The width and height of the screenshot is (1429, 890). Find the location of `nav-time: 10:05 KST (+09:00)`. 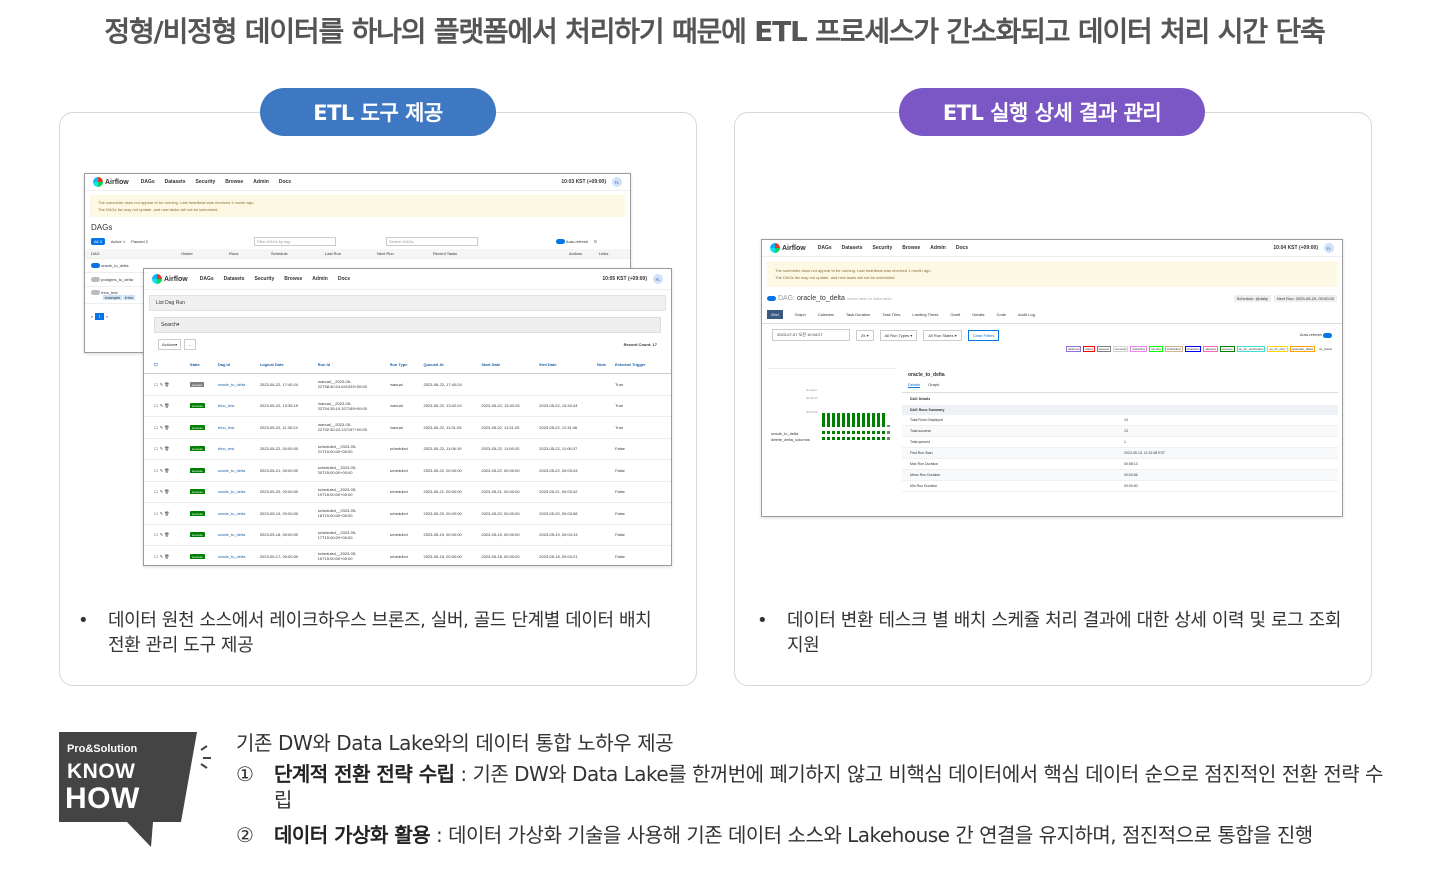

nav-time: 10:05 KST (+09:00) is located at coordinates (624, 279).